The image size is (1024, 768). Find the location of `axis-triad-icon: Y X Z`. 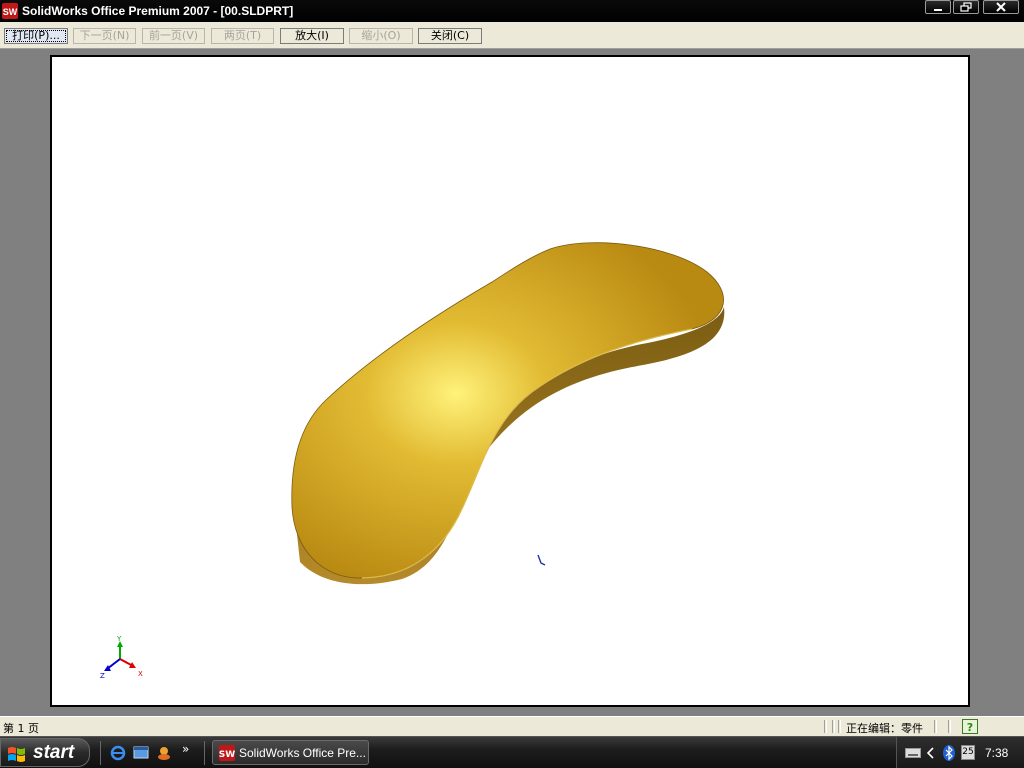

axis-triad-icon: Y X Z is located at coordinates (121, 657).